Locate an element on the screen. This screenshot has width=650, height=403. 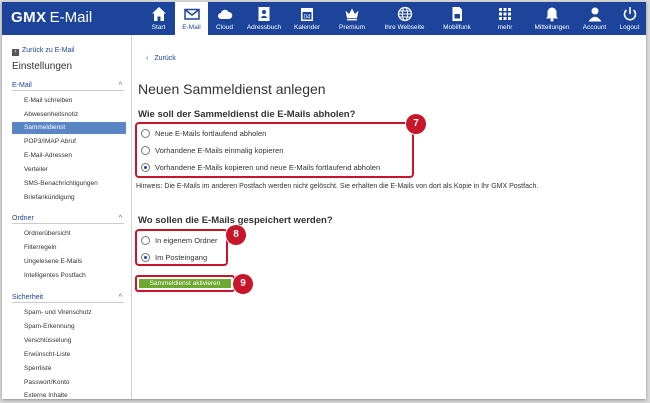
nav-kalender: 04 Kalender is located at coordinates (307, 18).